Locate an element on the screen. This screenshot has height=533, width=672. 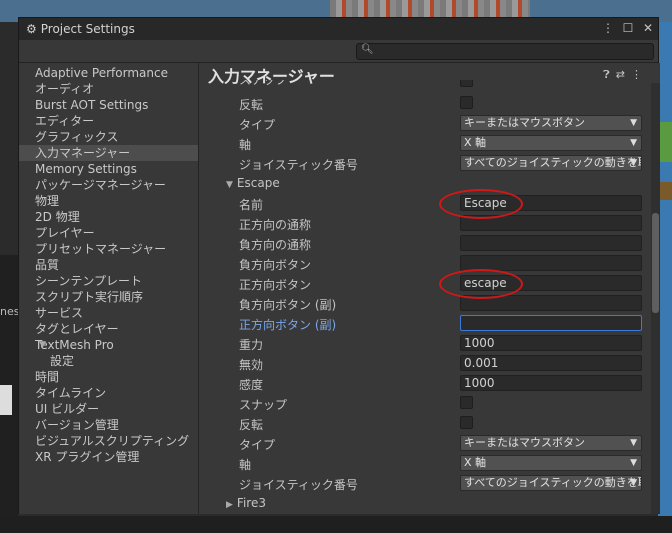
foldout-escape: ▼ Escape is located at coordinates (429, 184).